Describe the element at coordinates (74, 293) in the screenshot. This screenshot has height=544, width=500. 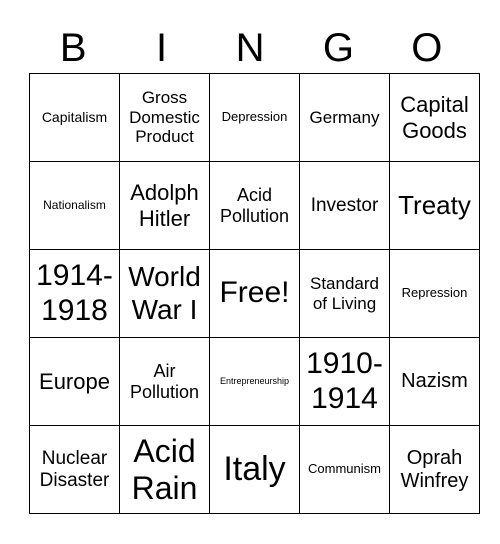
I see `bingo-cell: 1914- 1918` at that location.